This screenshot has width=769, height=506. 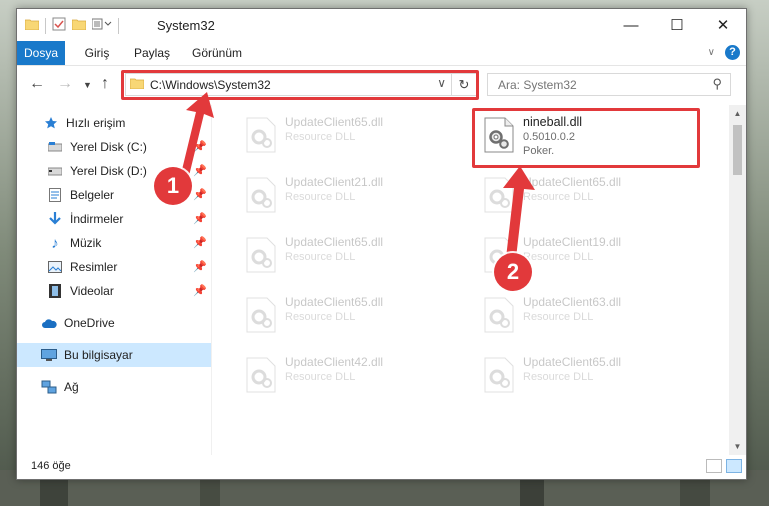 What do you see at coordinates (211, 280) in the screenshot?
I see `pane-divider` at bounding box center [211, 280].